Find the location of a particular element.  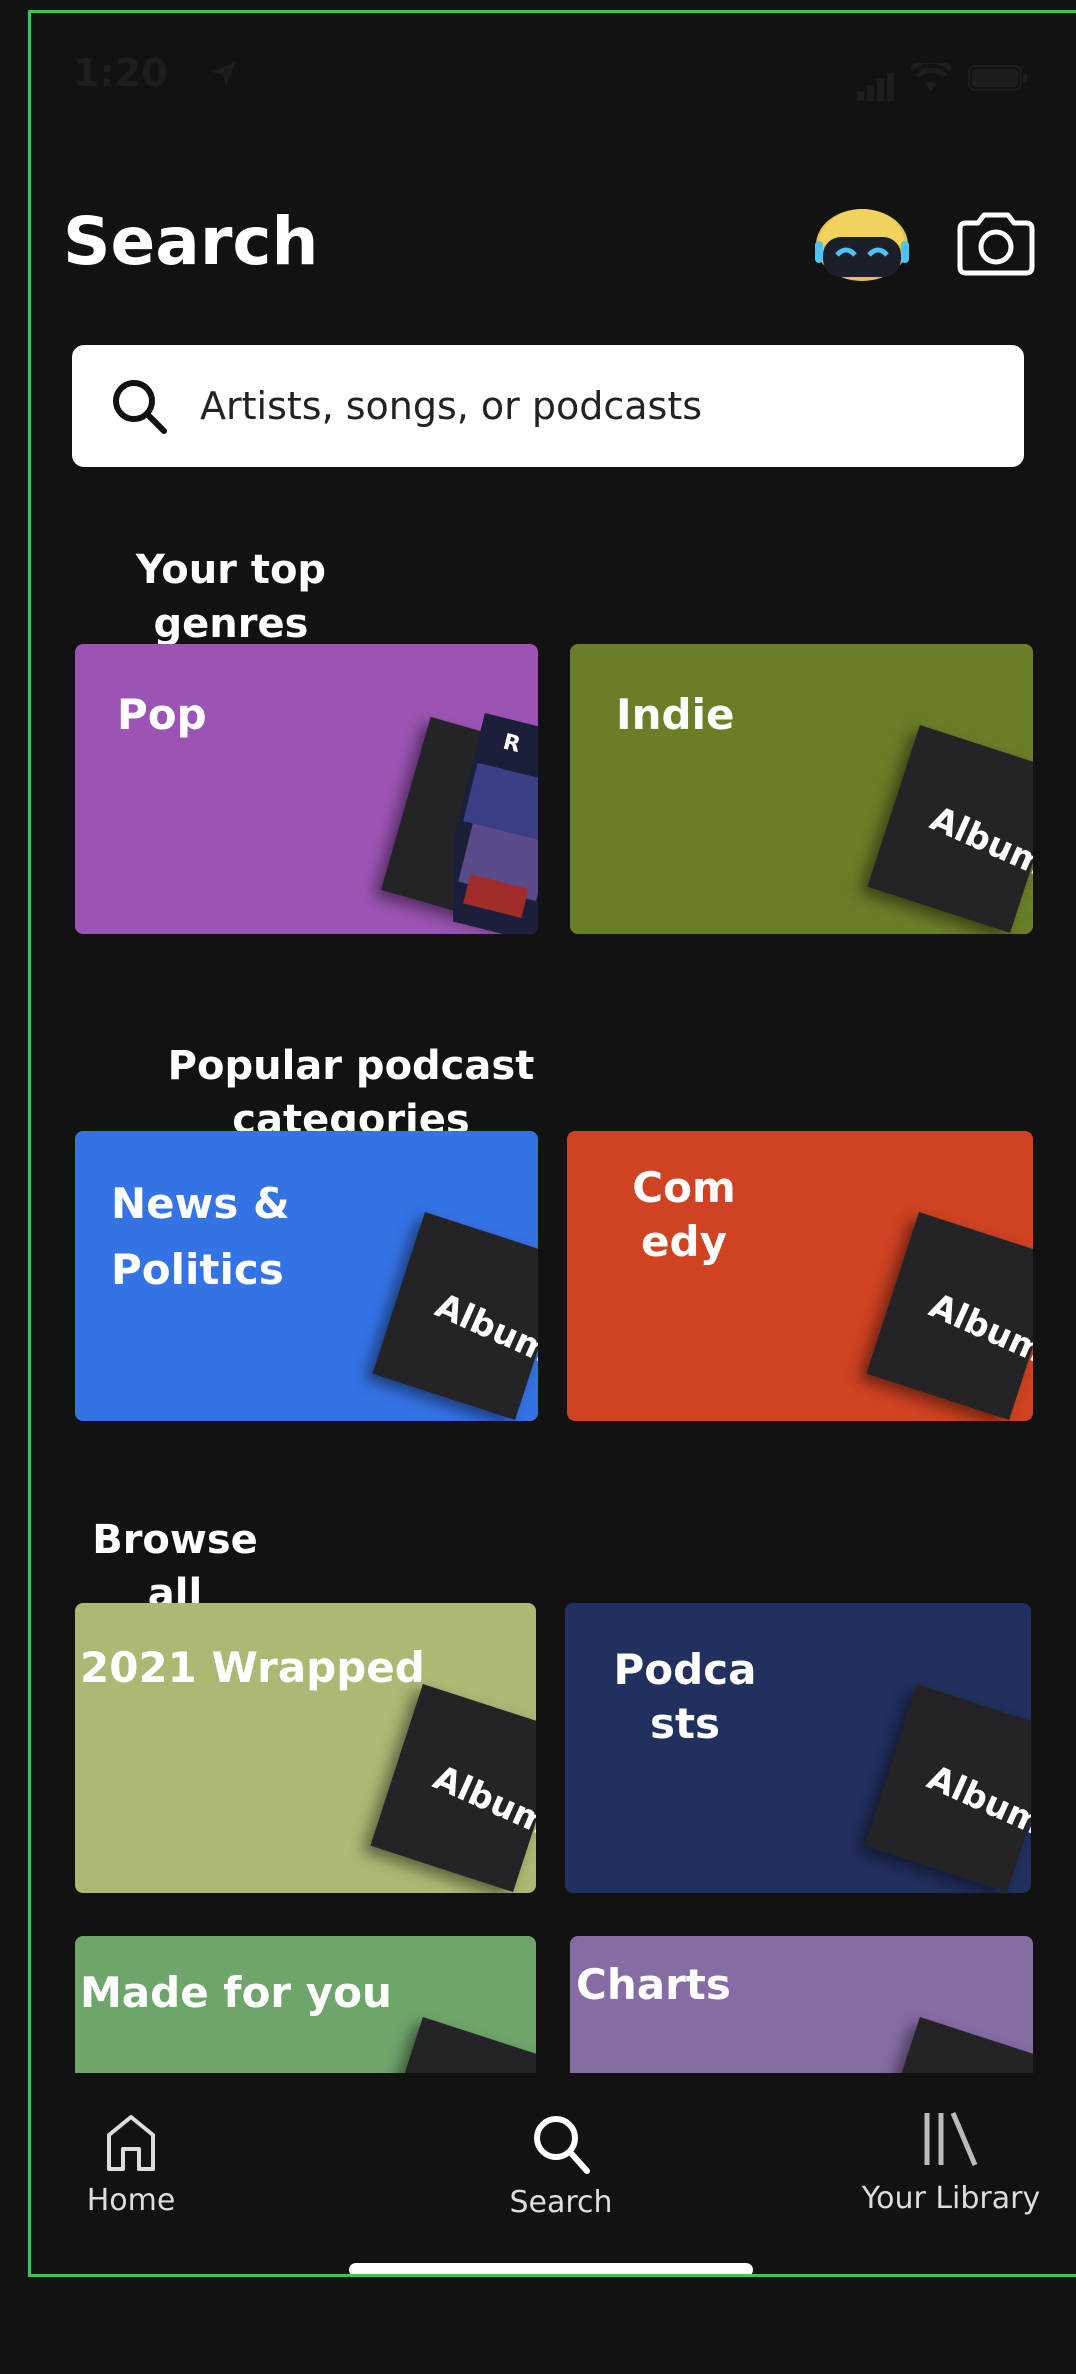

tile-comedy: Com edy Album is located at coordinates (800, 1276).